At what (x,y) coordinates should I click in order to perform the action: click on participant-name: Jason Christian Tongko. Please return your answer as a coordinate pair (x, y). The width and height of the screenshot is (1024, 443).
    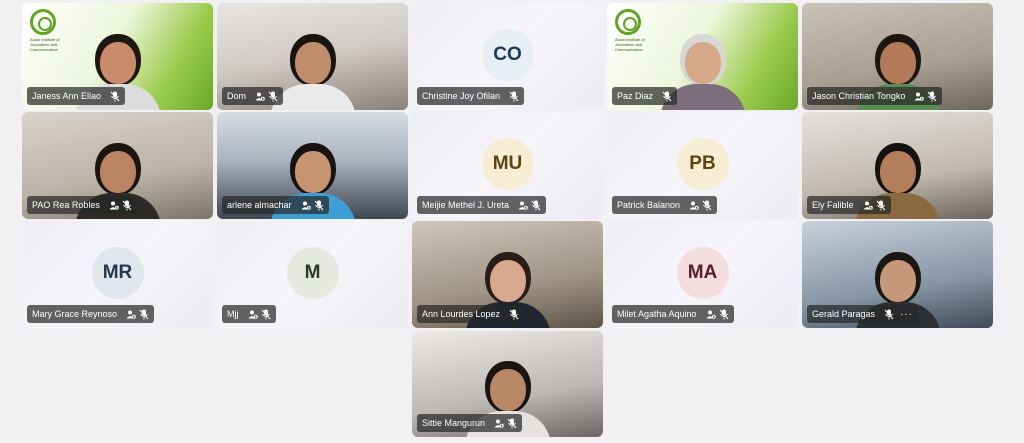
    Looking at the image, I should click on (859, 96).